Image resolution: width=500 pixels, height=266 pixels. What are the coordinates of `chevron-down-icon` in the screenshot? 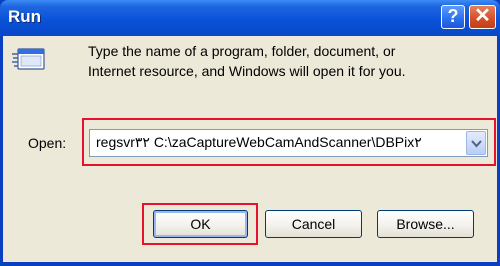 It's located at (476, 144).